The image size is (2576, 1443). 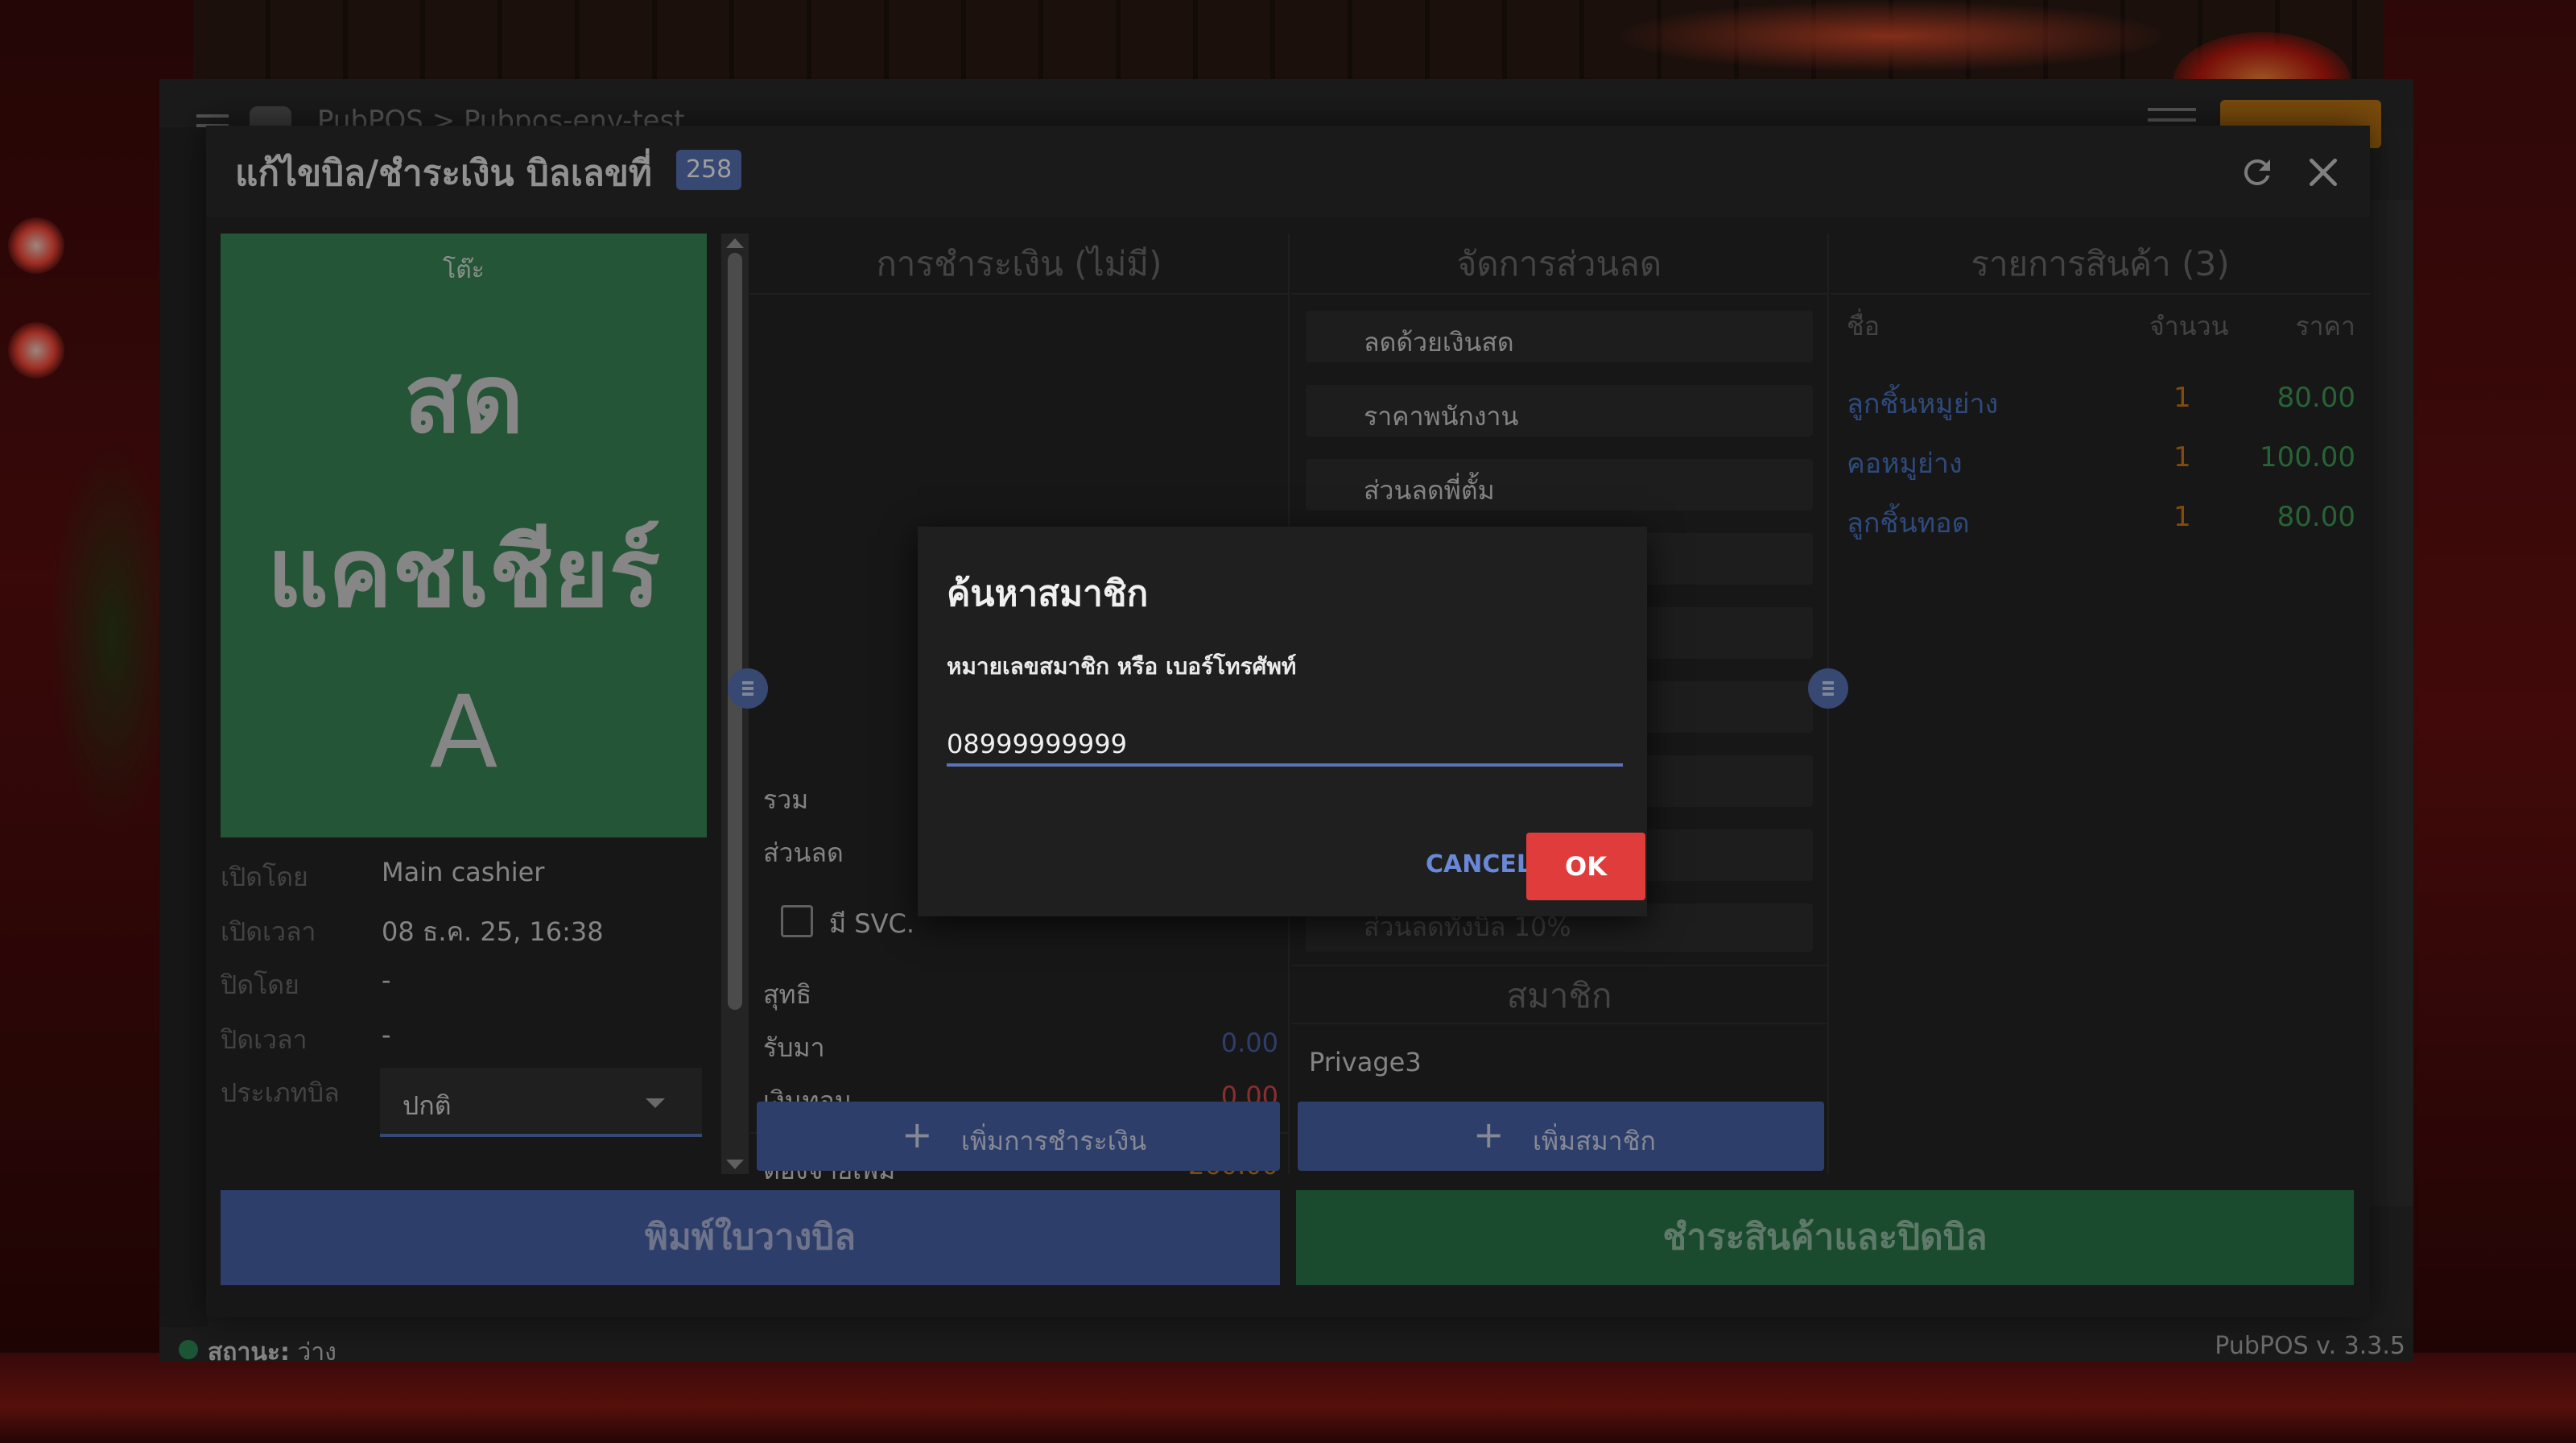 I want to click on member-field-label: หมายเลขสมาชิก หรือ เบอร์โทรศัพท์, so click(x=1122, y=666).